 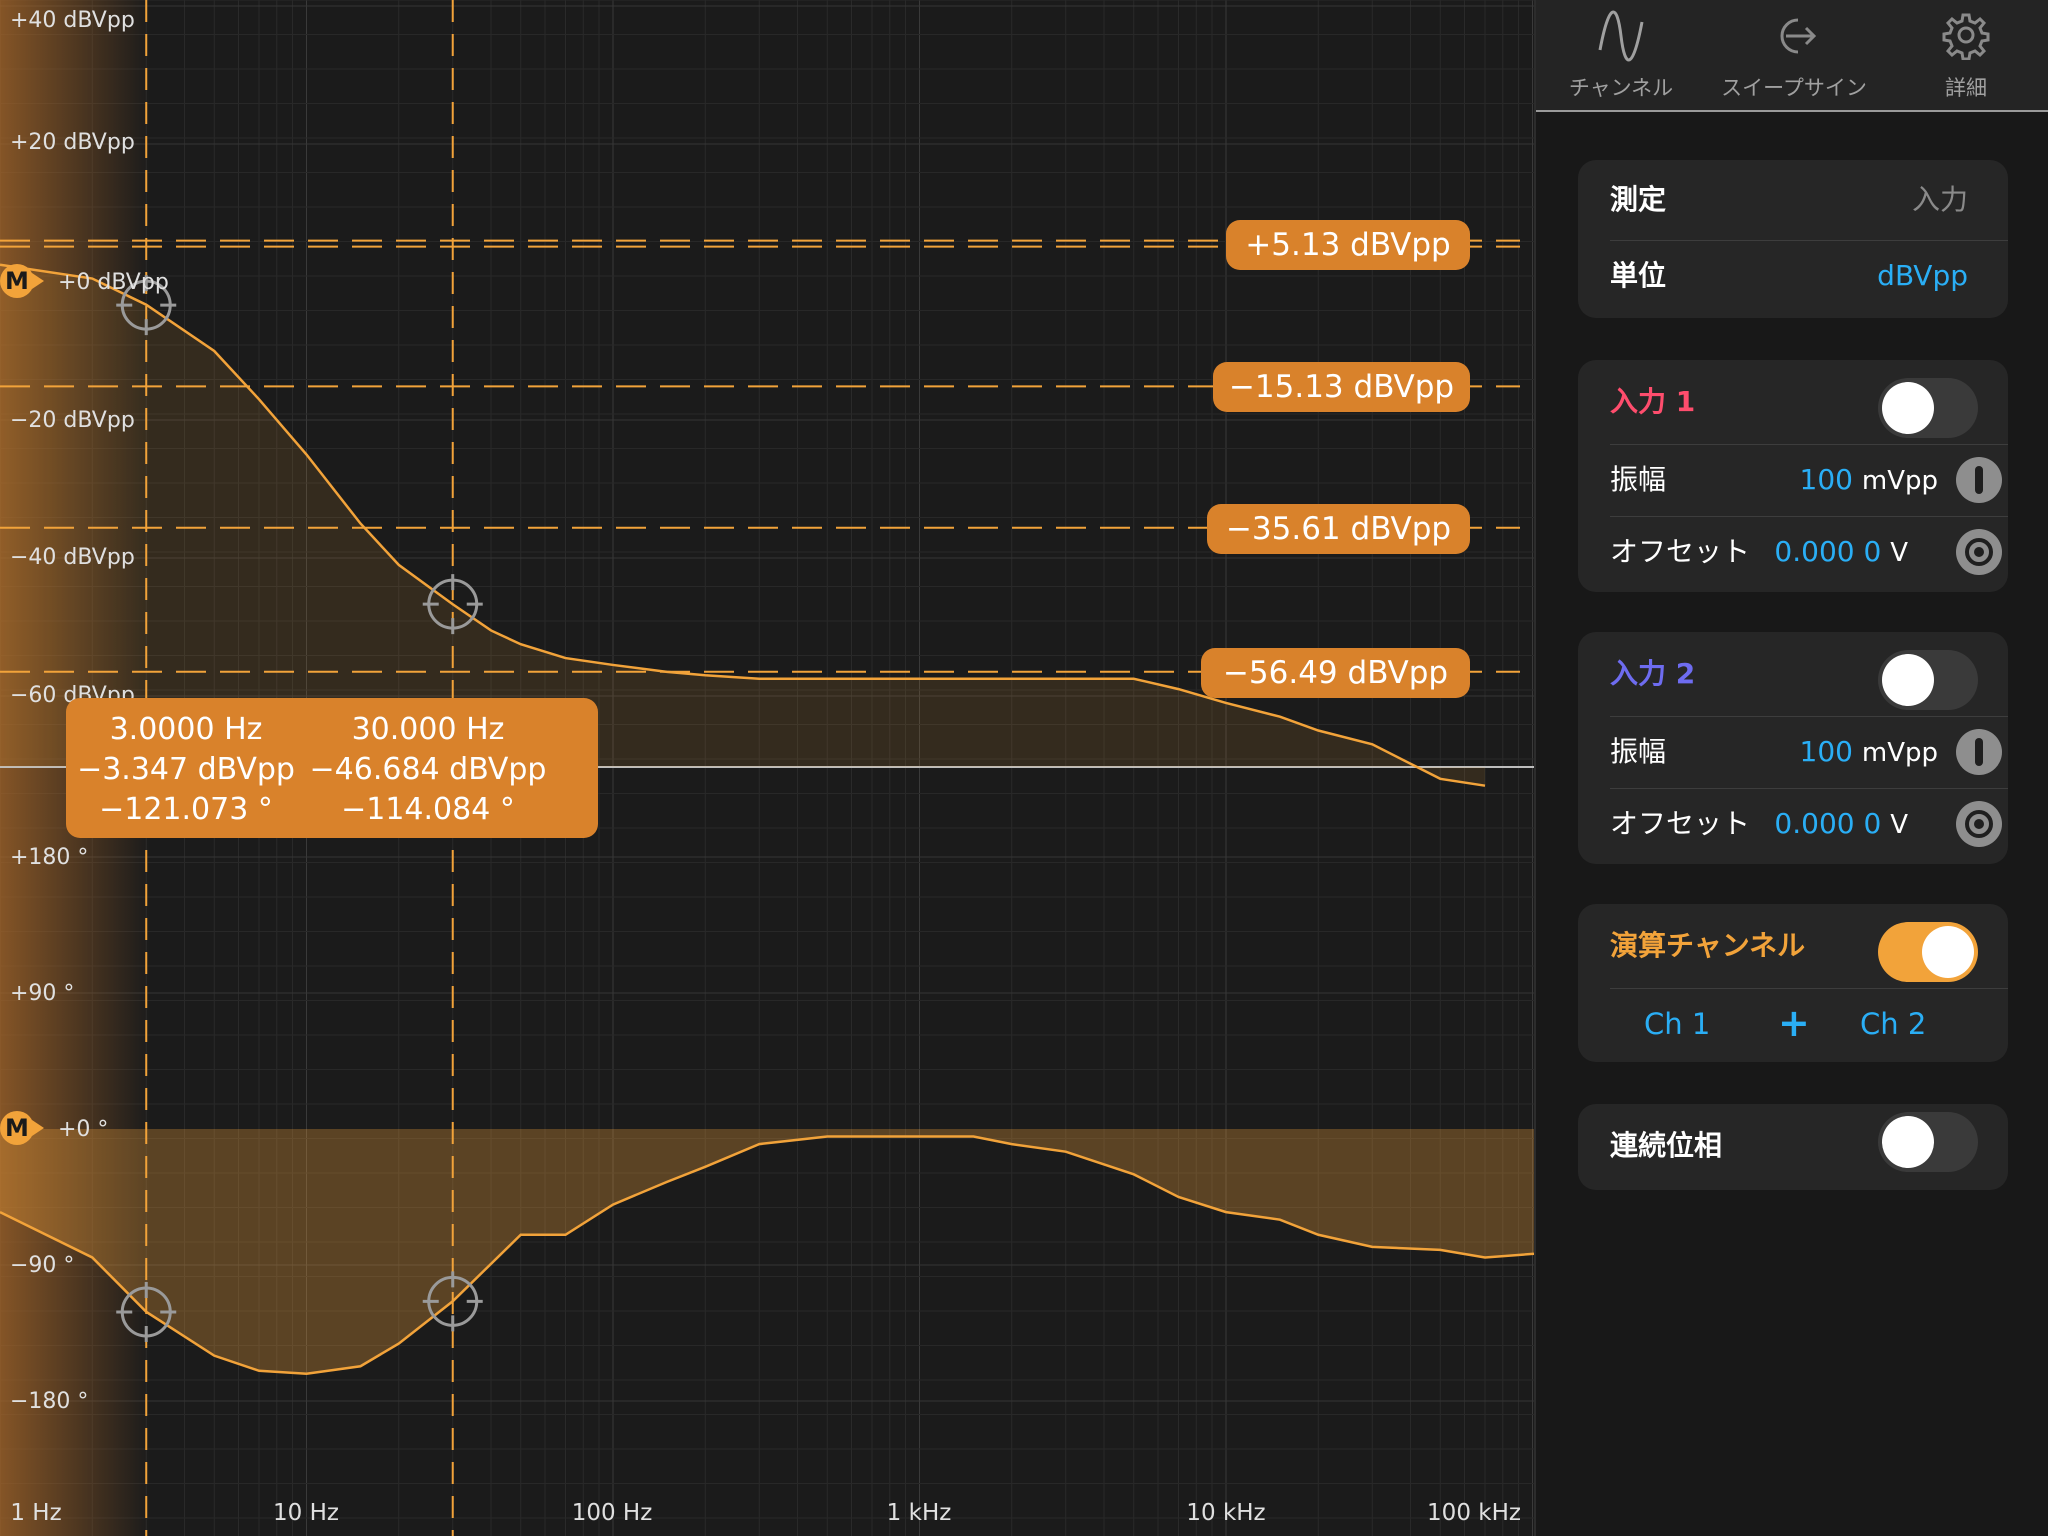 I want to click on tab-channel-label: チャンネル, so click(x=1621, y=88).